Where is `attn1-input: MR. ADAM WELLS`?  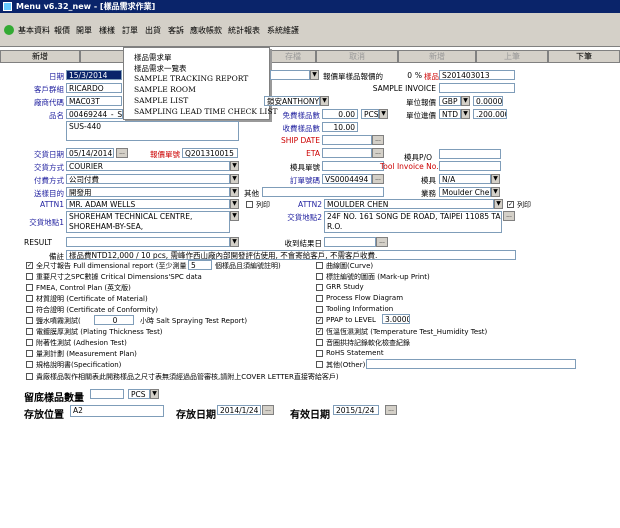
attn1-input: MR. ADAM WELLS is located at coordinates (148, 204).